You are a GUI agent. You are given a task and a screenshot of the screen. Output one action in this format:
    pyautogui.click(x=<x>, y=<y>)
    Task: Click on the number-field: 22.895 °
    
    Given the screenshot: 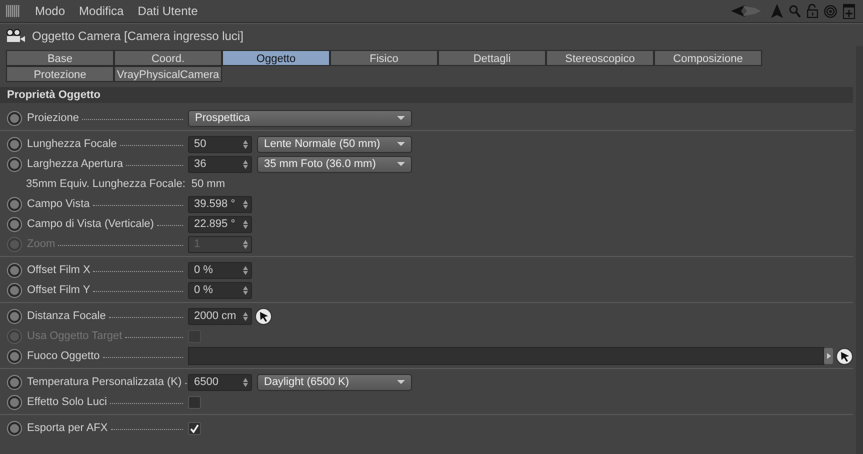 What is the action you would take?
    pyautogui.click(x=220, y=224)
    